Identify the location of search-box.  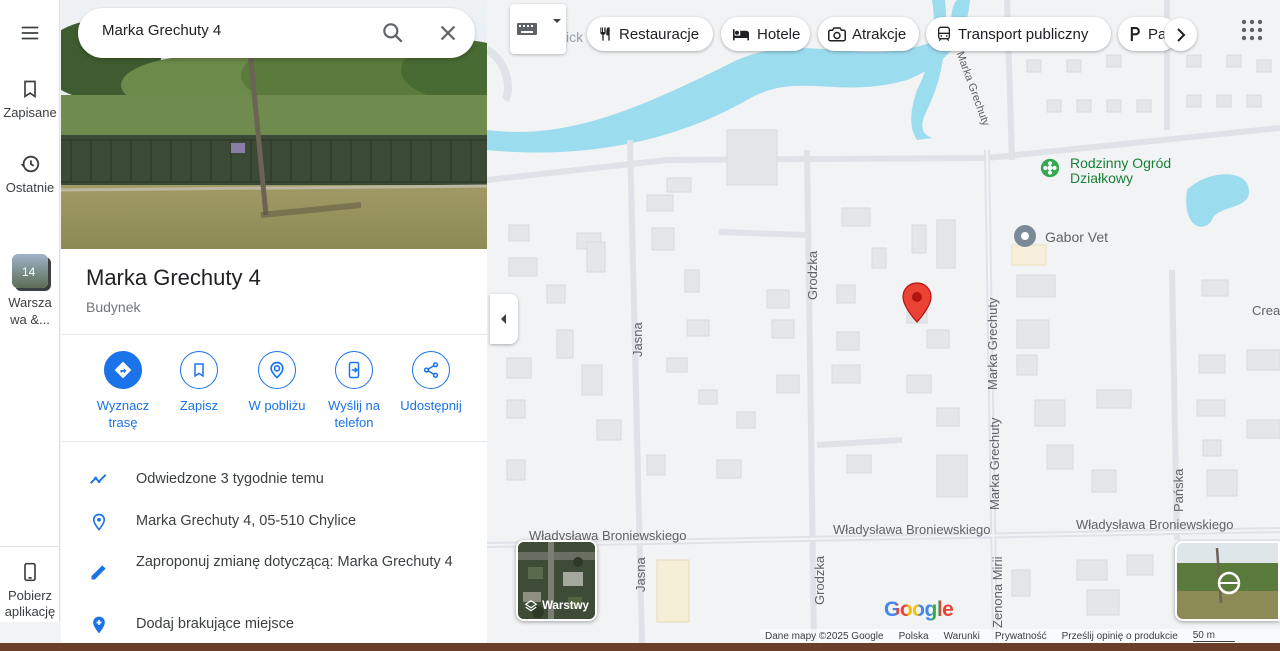
(276, 33).